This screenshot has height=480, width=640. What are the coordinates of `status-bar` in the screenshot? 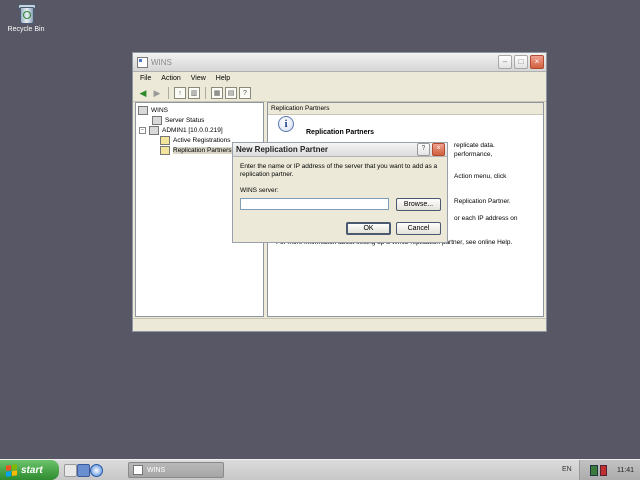 It's located at (339, 324).